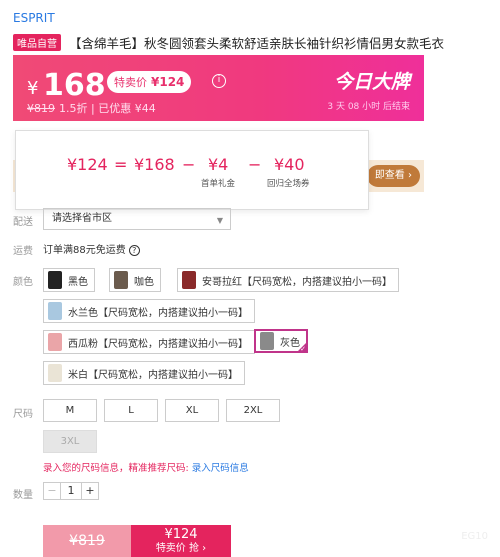  What do you see at coordinates (71, 491) in the screenshot?
I see `qty-input: 1` at bounding box center [71, 491].